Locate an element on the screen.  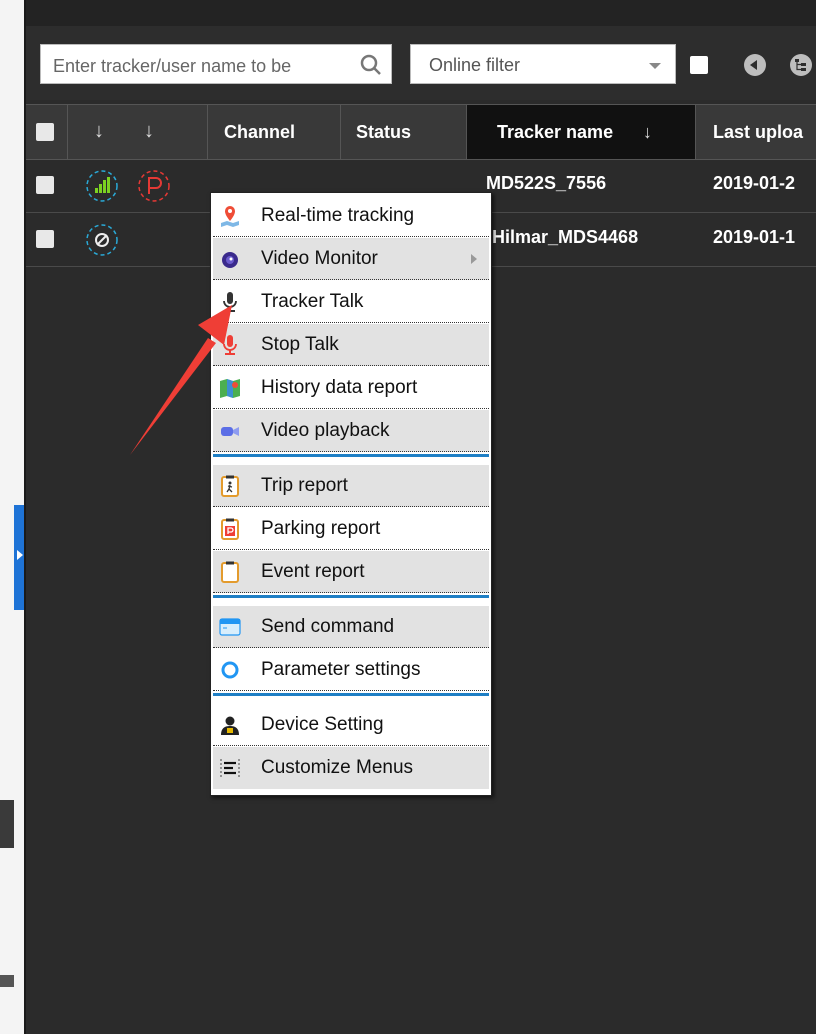
video-monitor-icon is located at coordinates (230, 260).